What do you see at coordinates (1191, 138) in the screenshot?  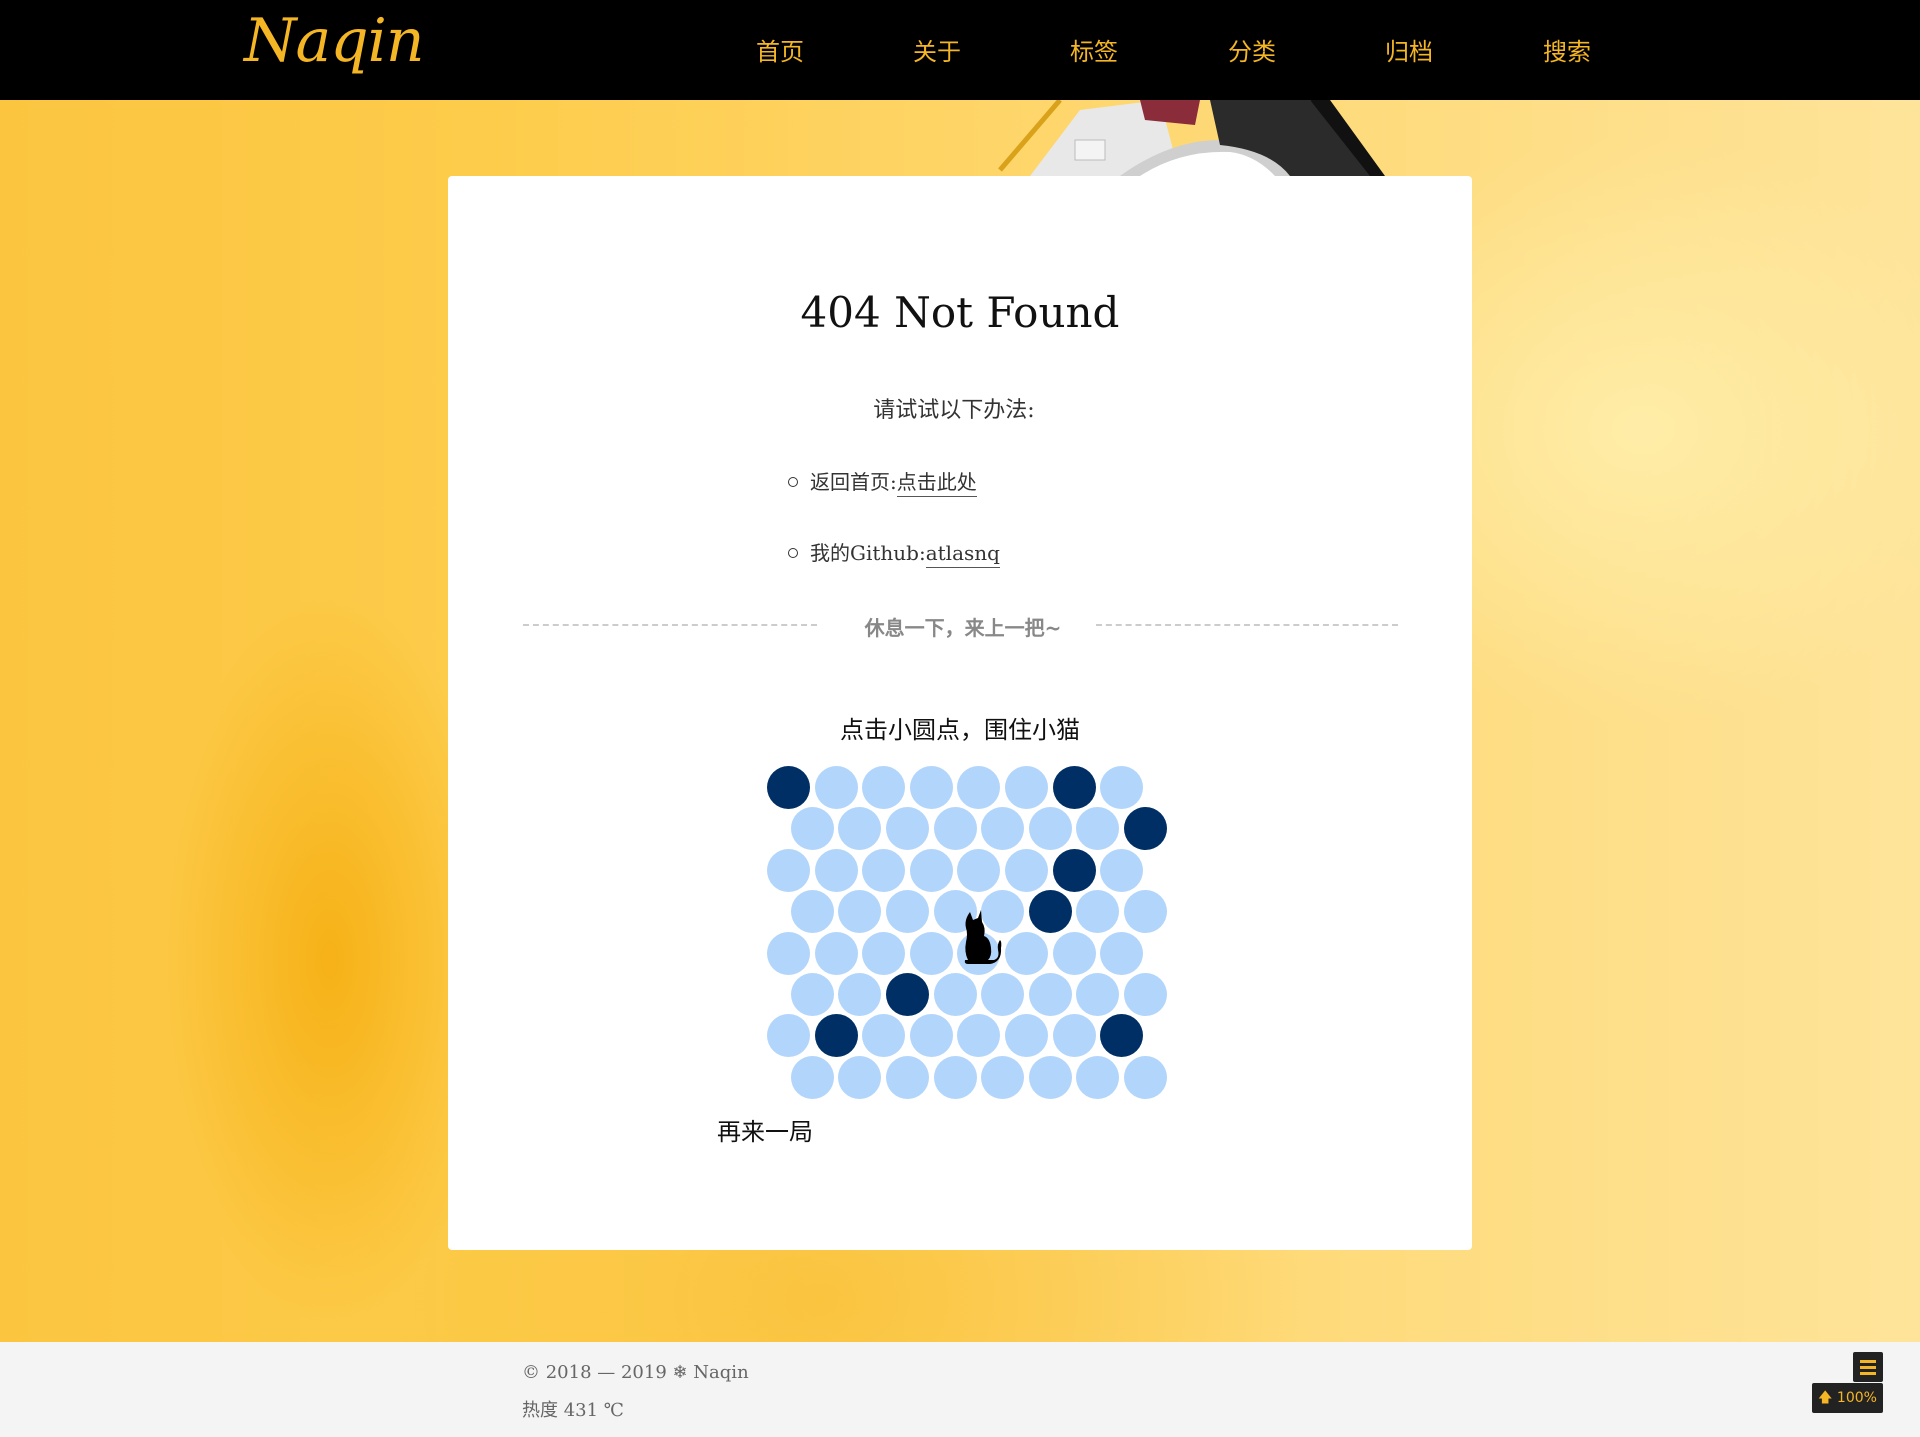 I see `camera-decoration` at bounding box center [1191, 138].